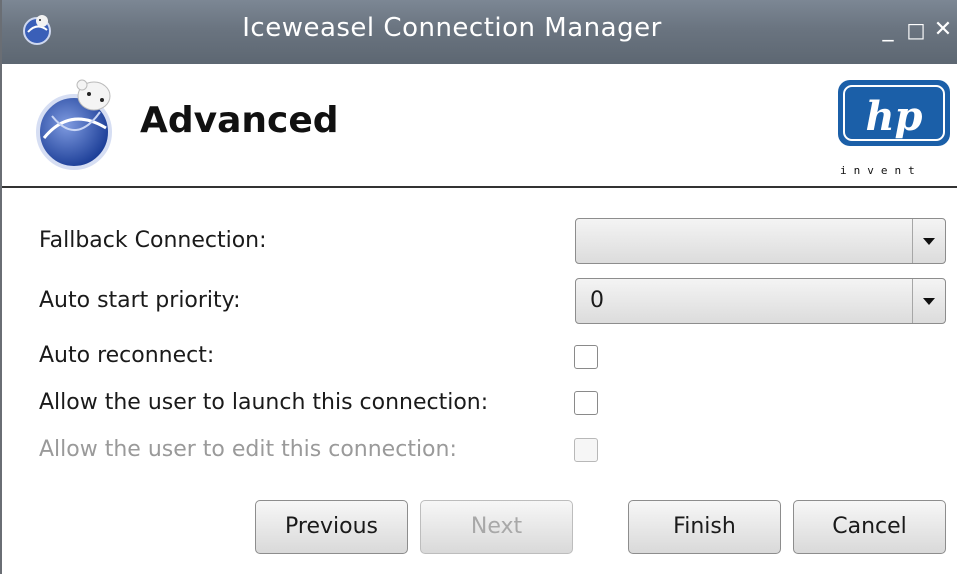 The height and width of the screenshot is (574, 957). Describe the element at coordinates (888, 30) in the screenshot. I see `minimize-button: _` at that location.